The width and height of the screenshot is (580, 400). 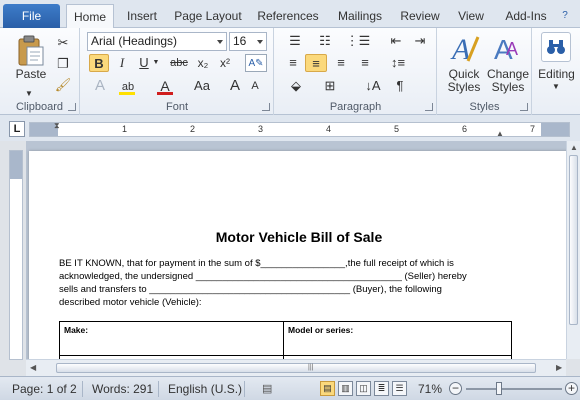 I want to click on tab-mailings: Mailings, so click(x=360, y=16).